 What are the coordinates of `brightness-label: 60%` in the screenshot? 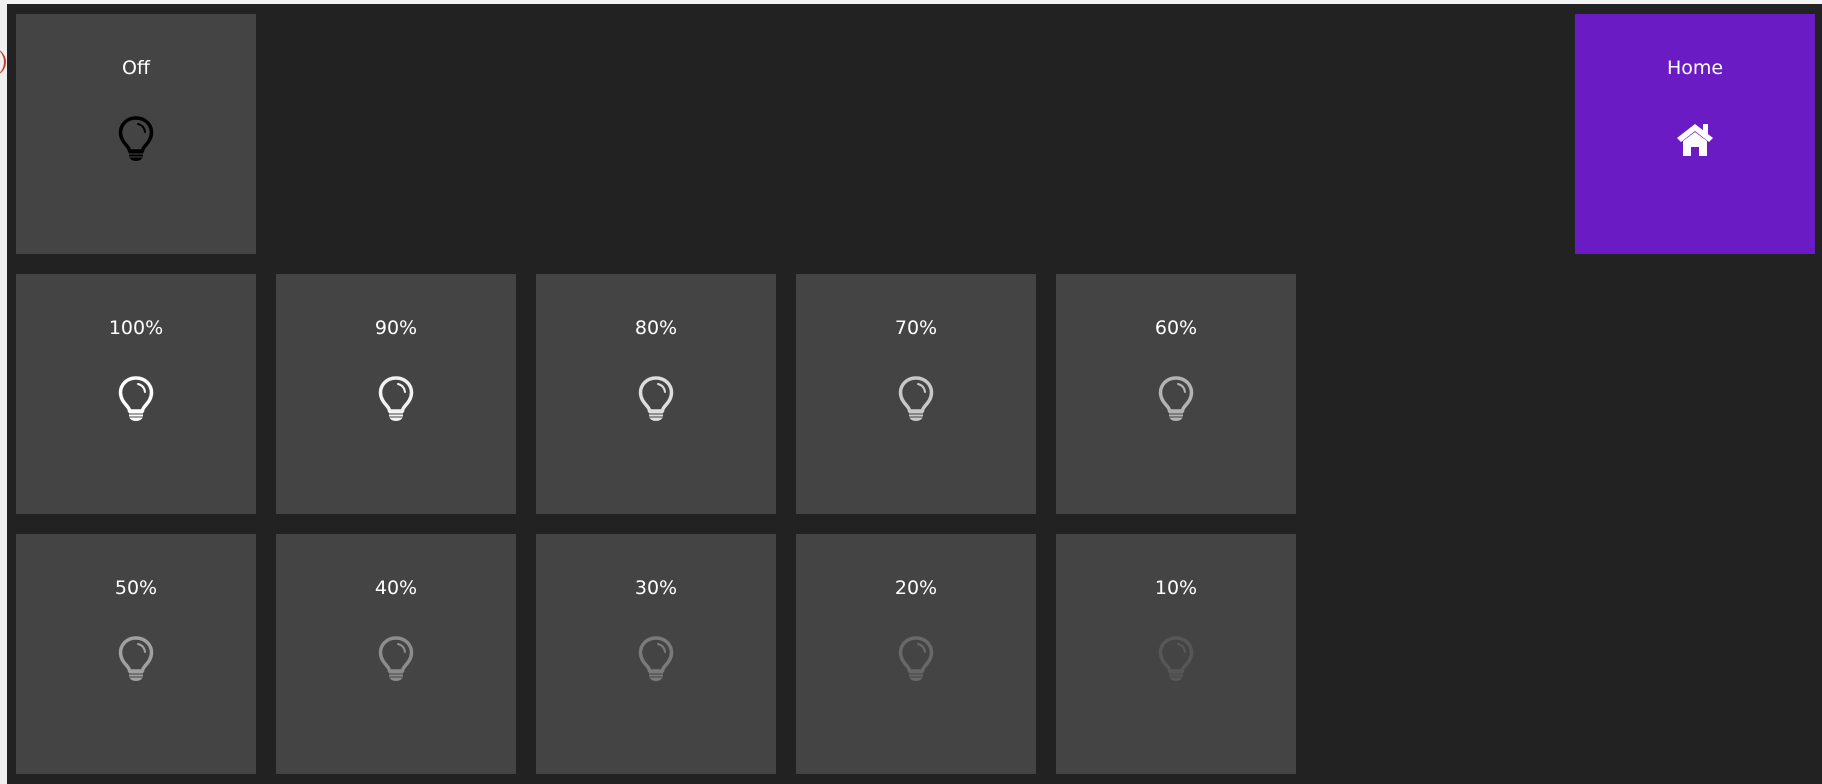 It's located at (1176, 328).